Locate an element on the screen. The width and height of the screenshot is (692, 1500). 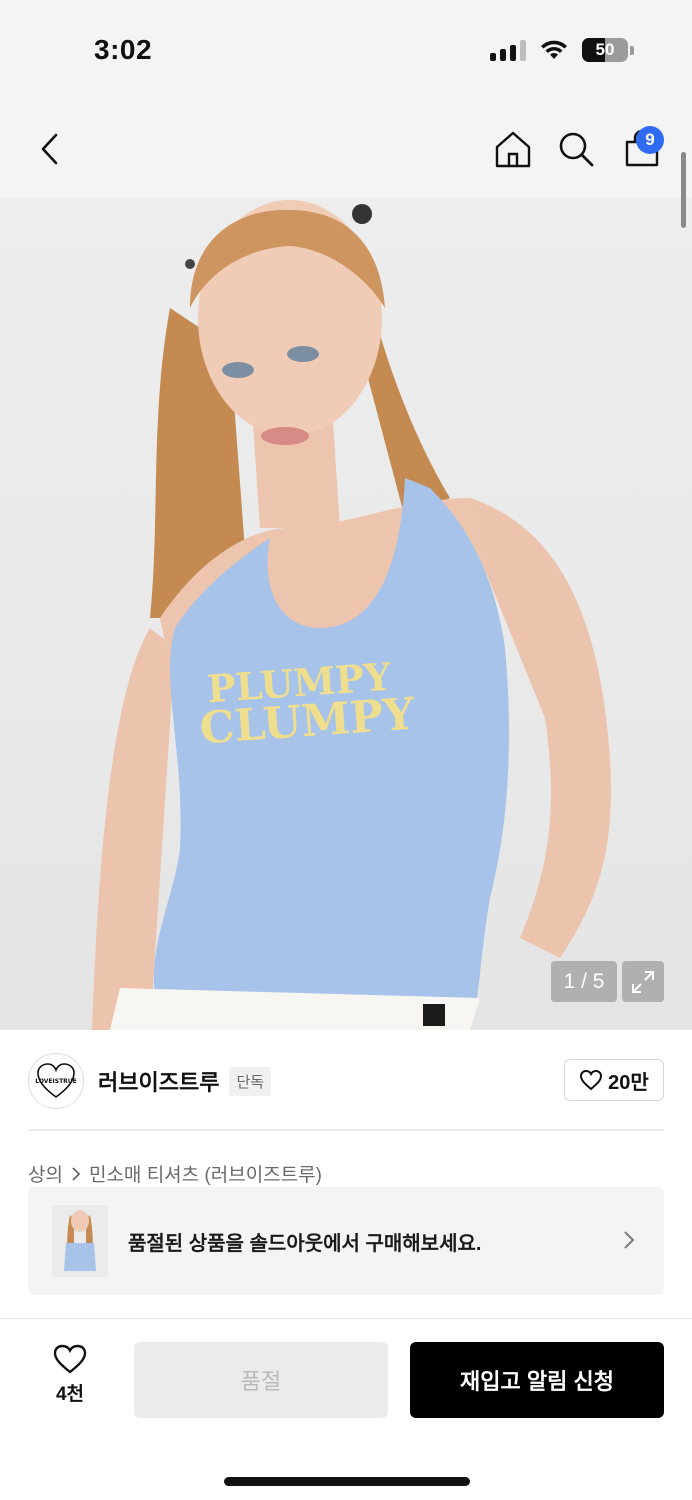
brand-like-count: 20만 is located at coordinates (628, 1082).